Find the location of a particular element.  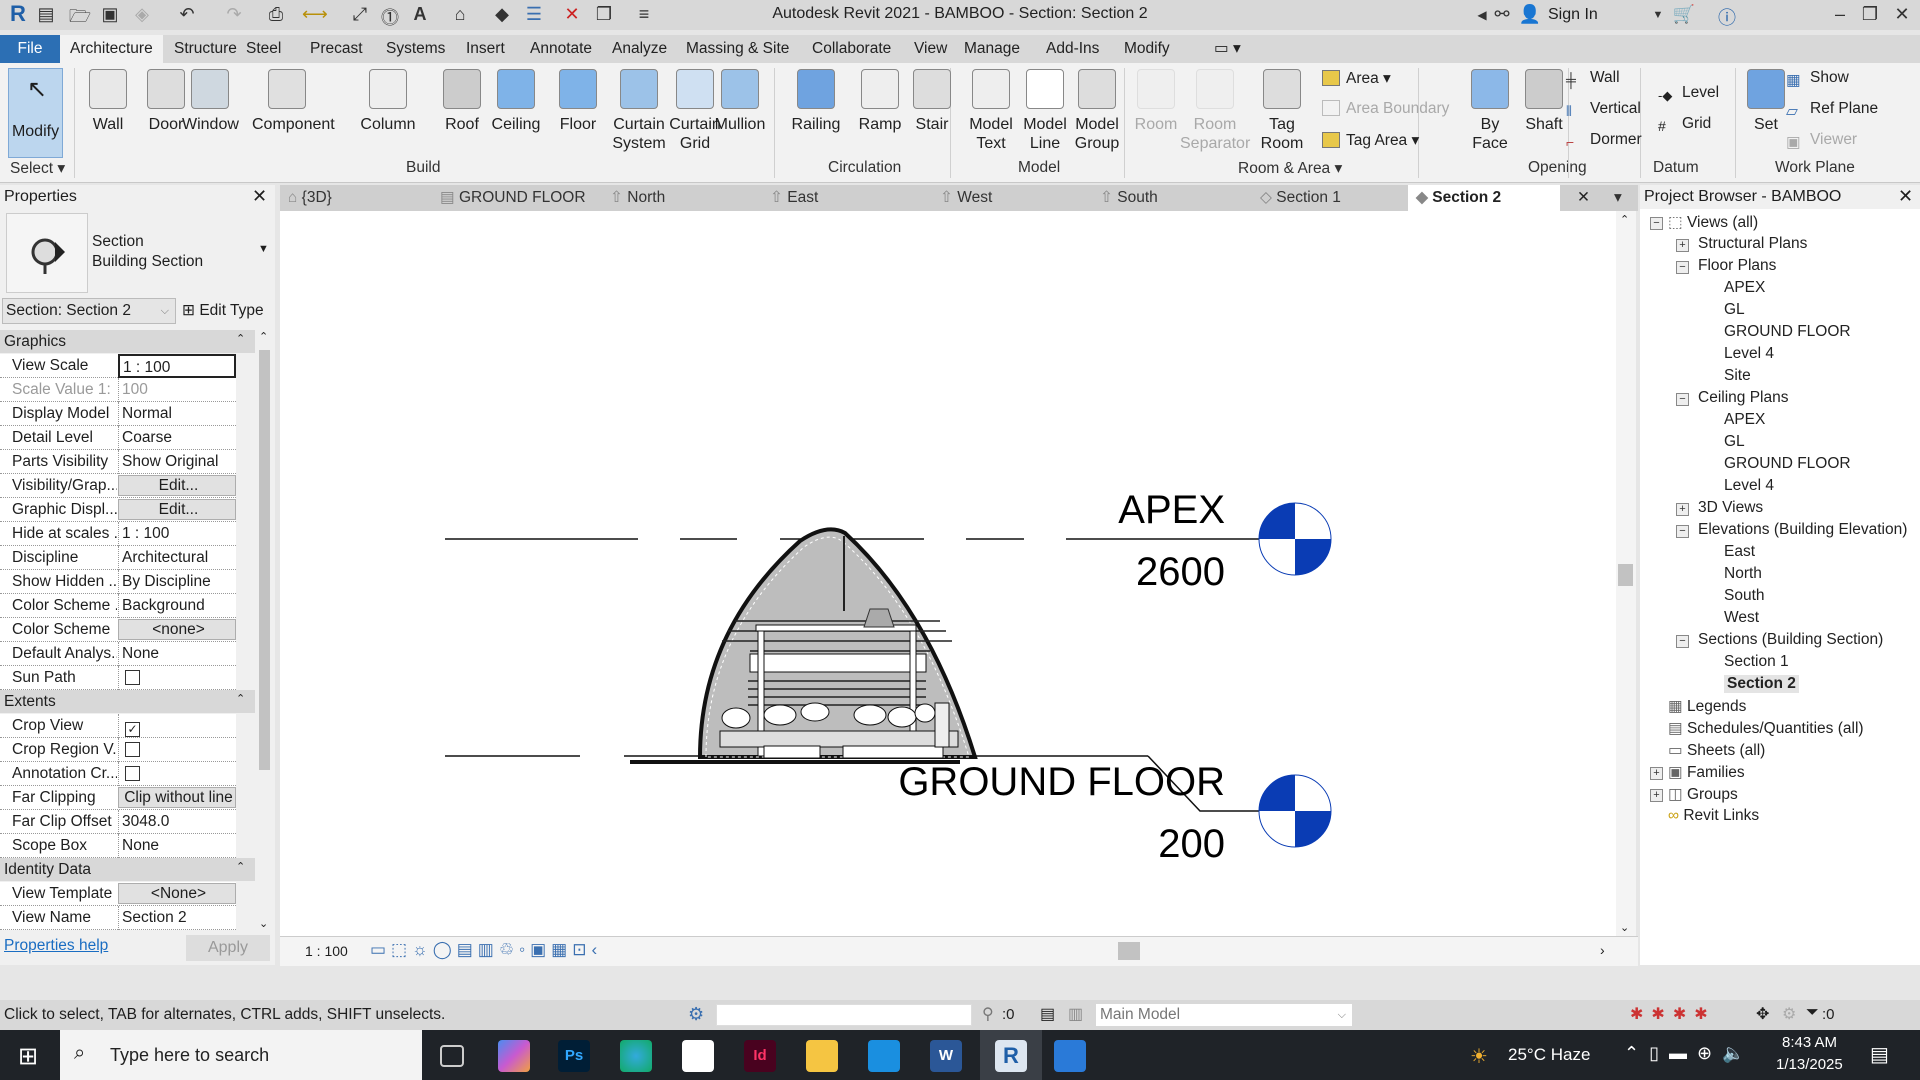

vertical-opening-button: ⫴ Vertical is located at coordinates (1603, 109).